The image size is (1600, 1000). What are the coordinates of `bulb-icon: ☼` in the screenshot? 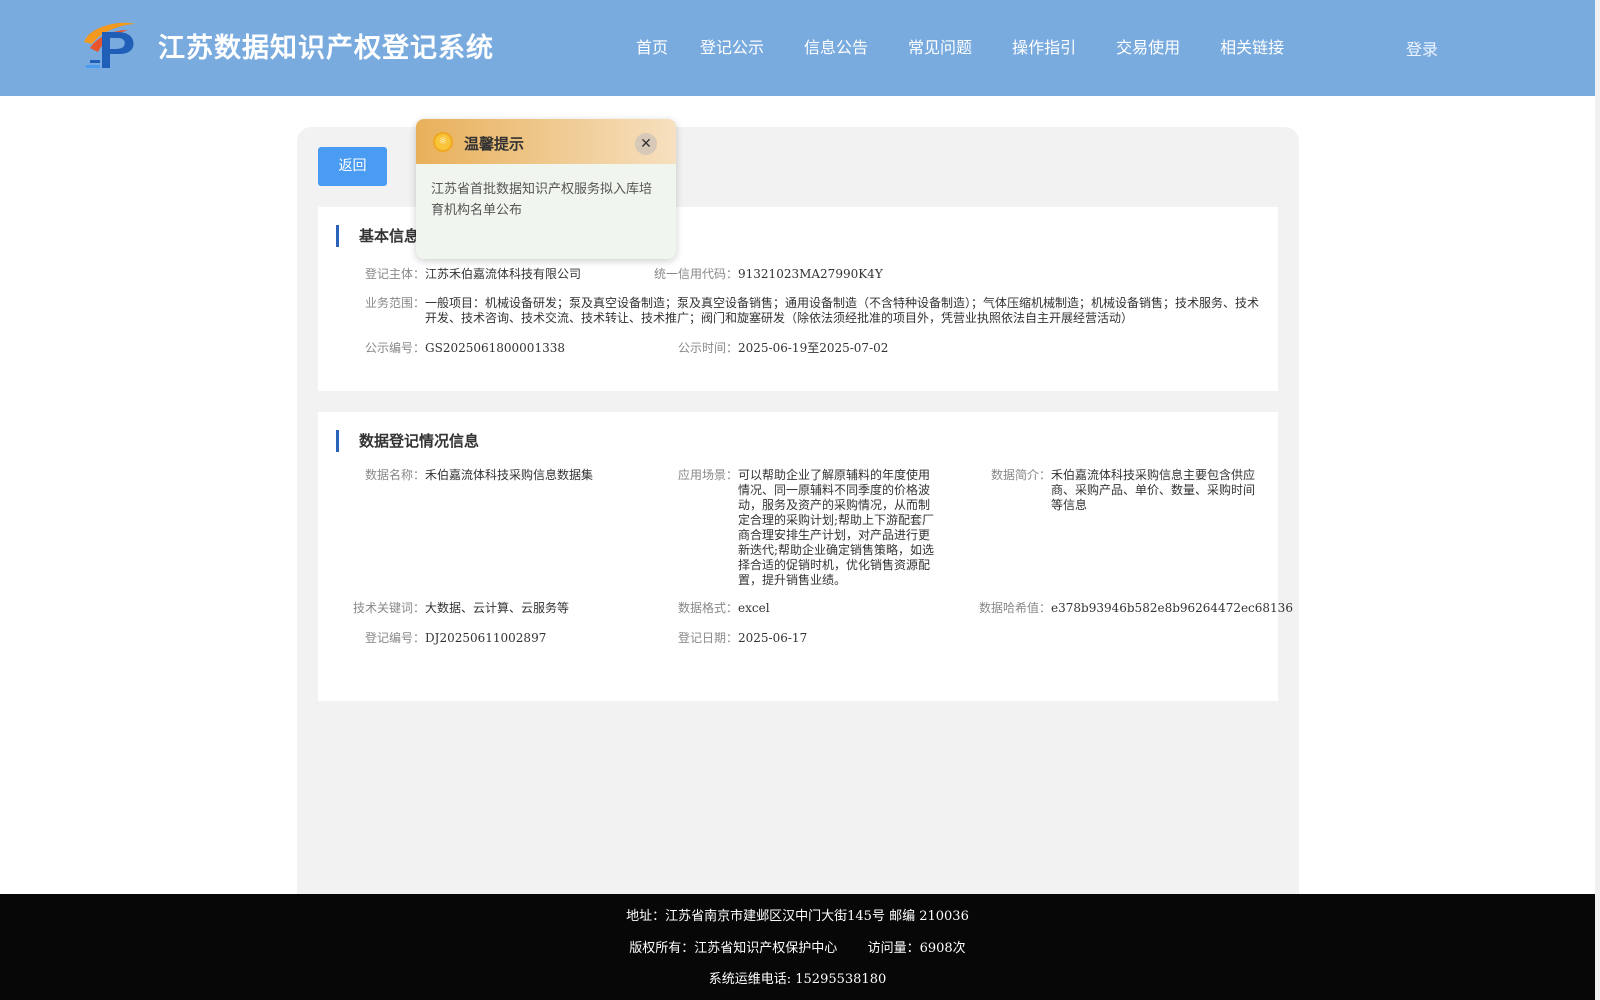 It's located at (443, 142).